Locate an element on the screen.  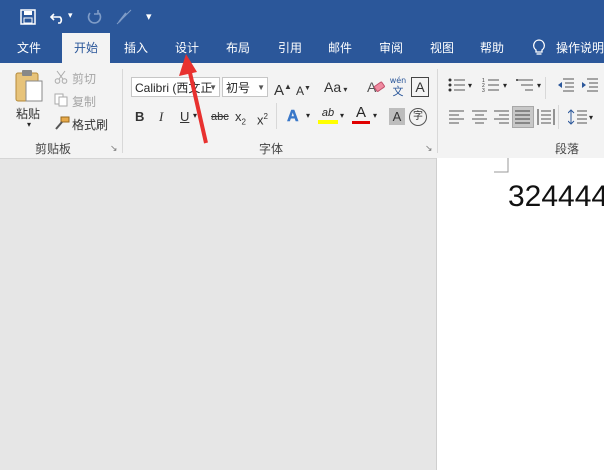
font-dialog-launcher-icon: ↘ is located at coordinates (429, 149).